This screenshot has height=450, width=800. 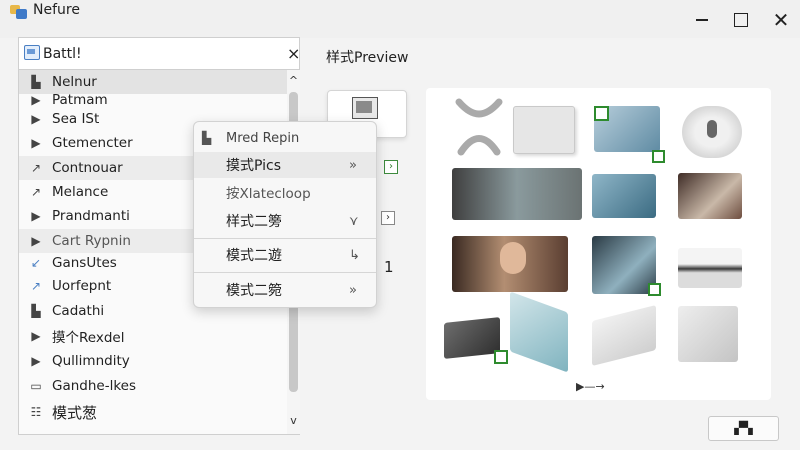 What do you see at coordinates (391, 167) in the screenshot?
I see `expand-arrow-button: ›` at bounding box center [391, 167].